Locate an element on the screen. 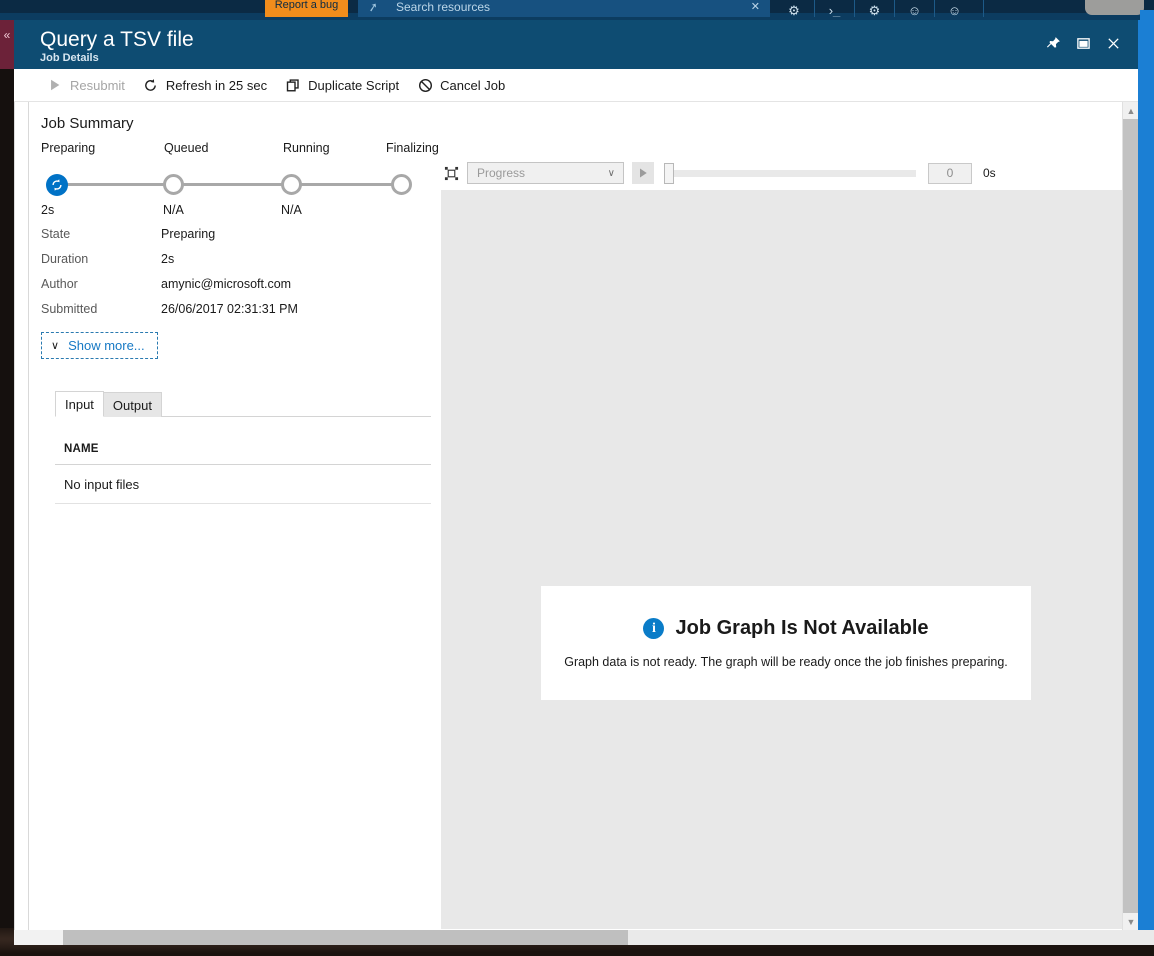 This screenshot has width=1154, height=956. portal-topbar-icon-group: ⚙ ›_ ⚙ ☺ ☺ is located at coordinates (879, 8).